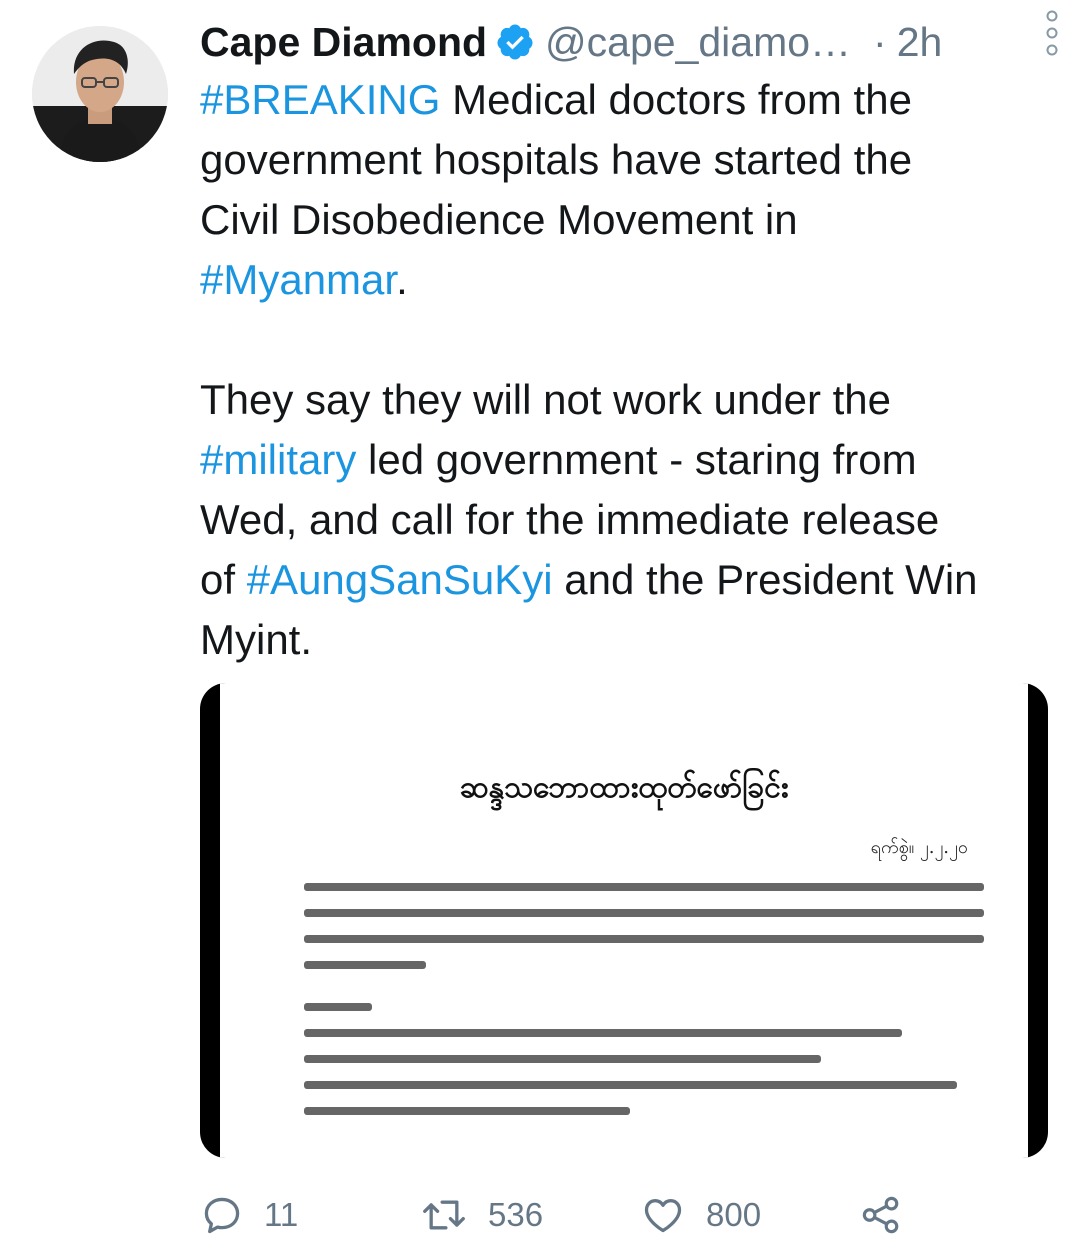 The width and height of the screenshot is (1080, 1251). What do you see at coordinates (920, 42) in the screenshot?
I see `tweet-time: 2h` at bounding box center [920, 42].